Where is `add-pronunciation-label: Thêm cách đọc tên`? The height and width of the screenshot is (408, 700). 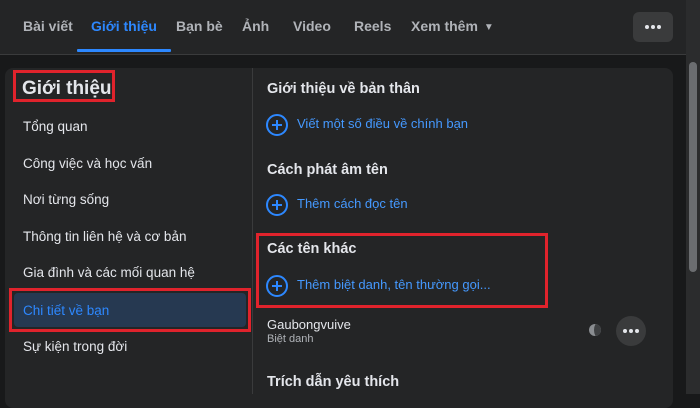 add-pronunciation-label: Thêm cách đọc tên is located at coordinates (352, 203).